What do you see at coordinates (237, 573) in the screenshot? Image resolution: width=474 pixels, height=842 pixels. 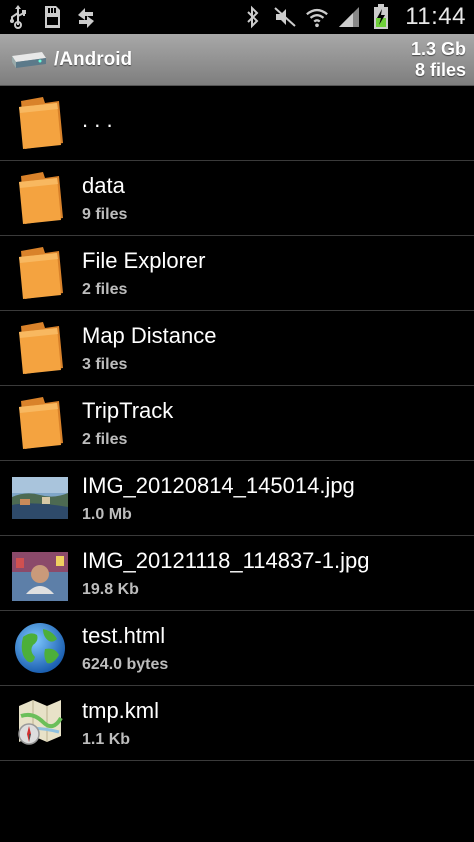 I see `list-item: IMG_20121118_114837-1.jpg 19.8 Kb` at bounding box center [237, 573].